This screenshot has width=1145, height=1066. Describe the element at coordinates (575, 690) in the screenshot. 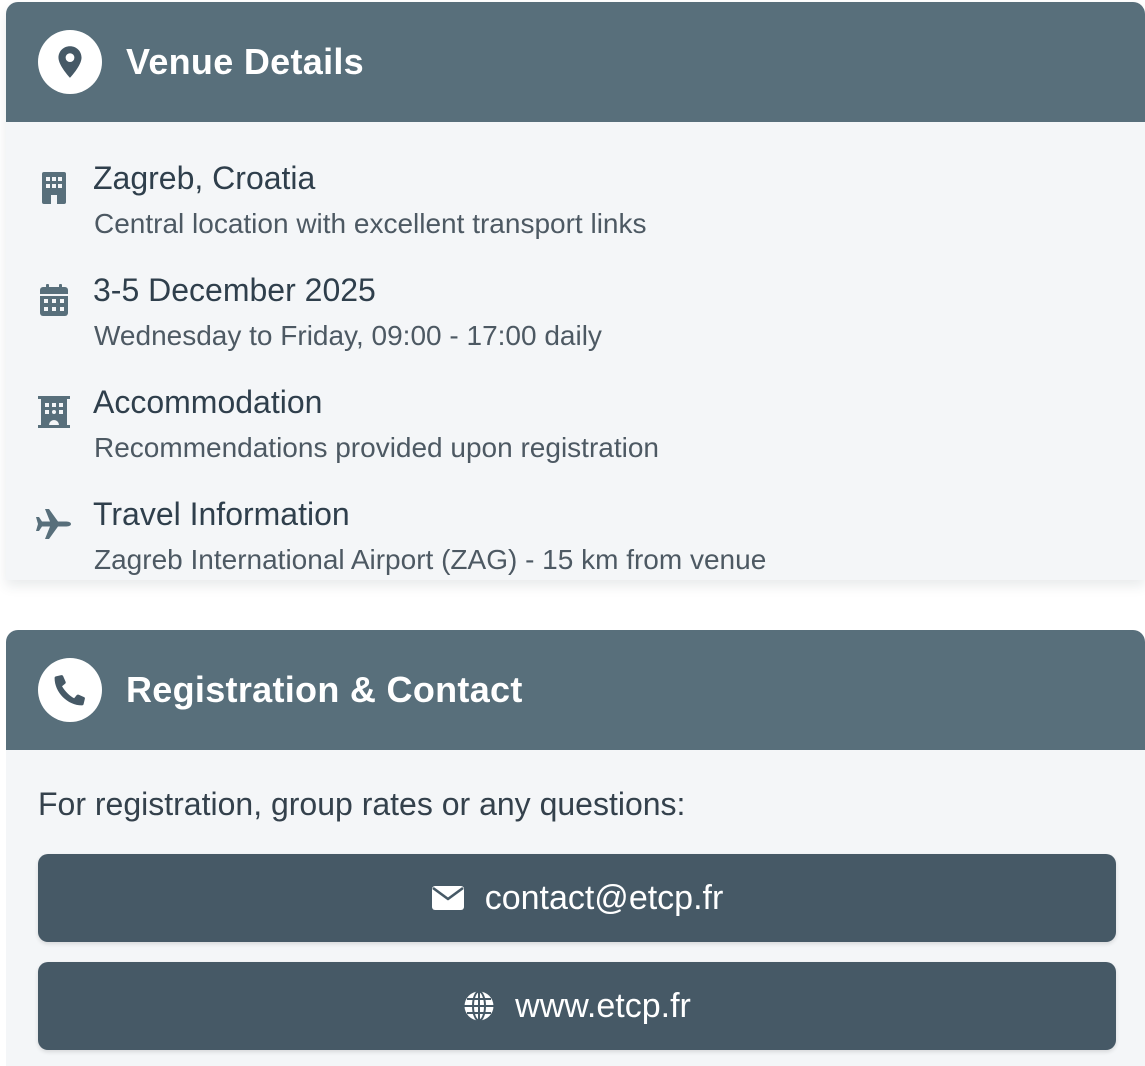

I see `registration-contact-header: Registration & Contact` at that location.